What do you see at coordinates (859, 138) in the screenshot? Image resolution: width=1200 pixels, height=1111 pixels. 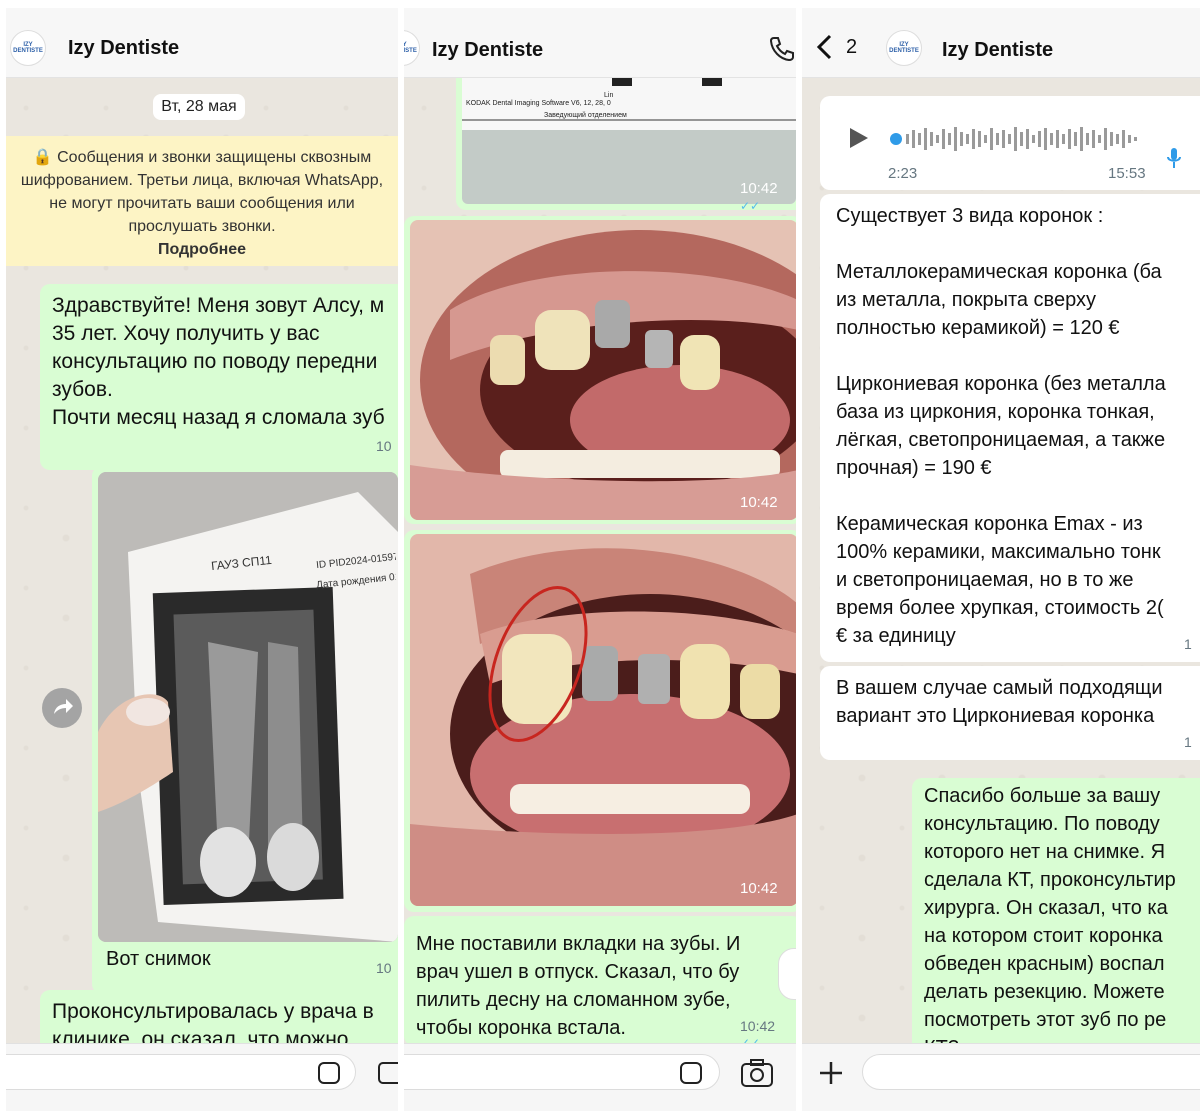 I see `play-icon` at bounding box center [859, 138].